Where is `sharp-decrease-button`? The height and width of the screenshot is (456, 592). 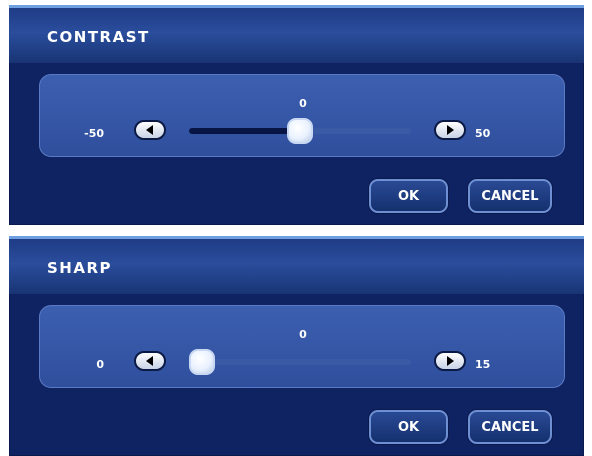 sharp-decrease-button is located at coordinates (150, 361).